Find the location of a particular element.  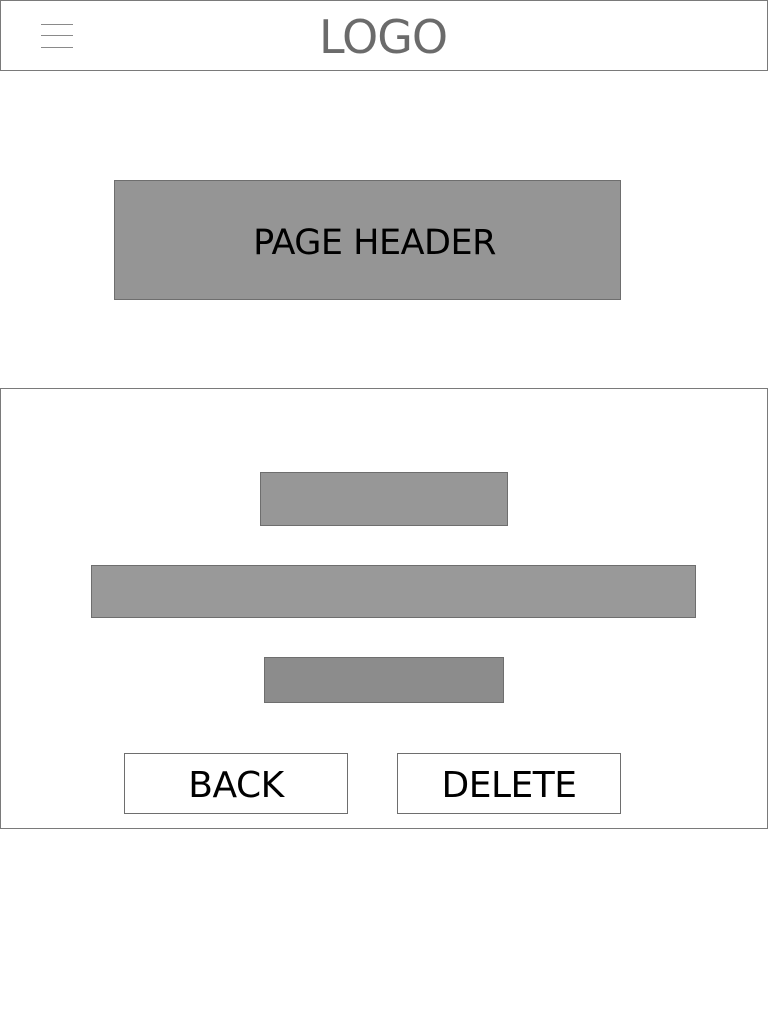

page-header-banner: PAGE HEADER is located at coordinates (367, 240).